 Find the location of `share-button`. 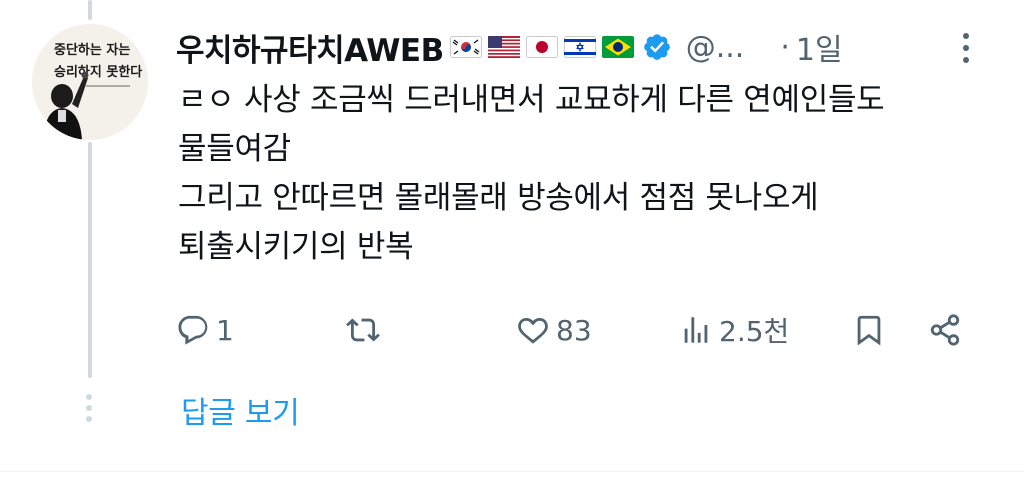

share-button is located at coordinates (945, 330).